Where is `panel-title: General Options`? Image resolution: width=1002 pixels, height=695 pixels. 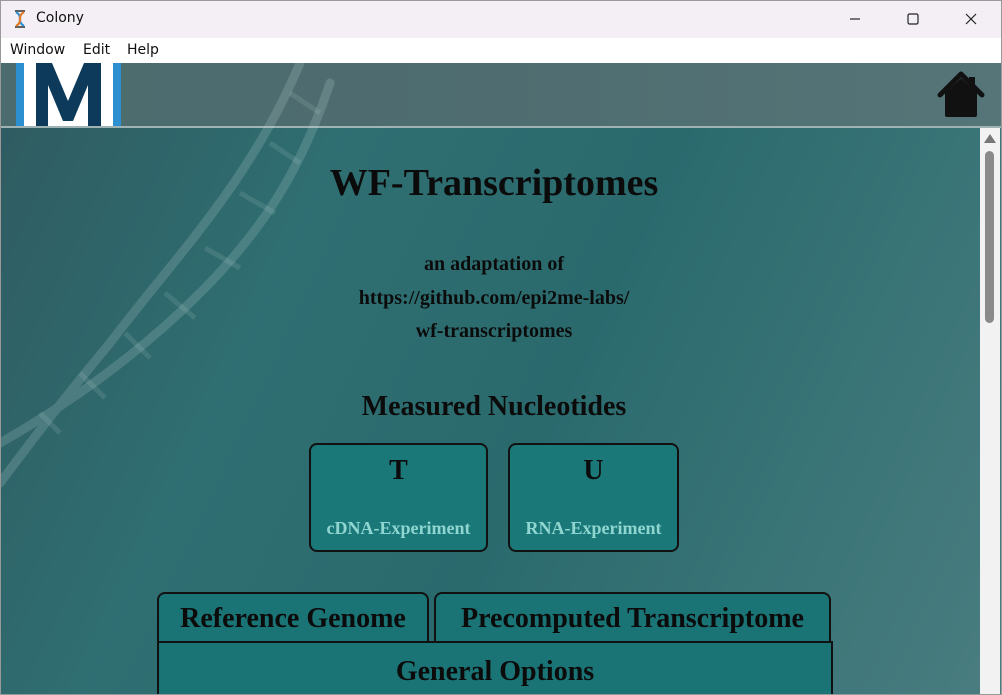
panel-title: General Options is located at coordinates (495, 671).